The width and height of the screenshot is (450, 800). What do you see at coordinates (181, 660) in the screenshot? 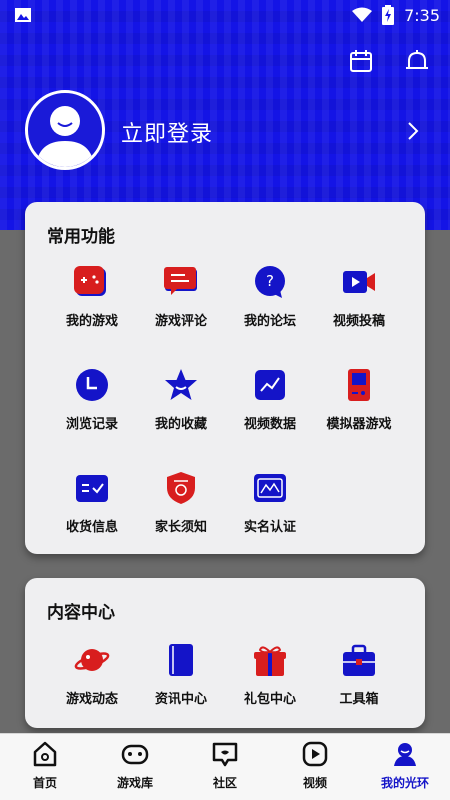
I see `book-icon` at bounding box center [181, 660].